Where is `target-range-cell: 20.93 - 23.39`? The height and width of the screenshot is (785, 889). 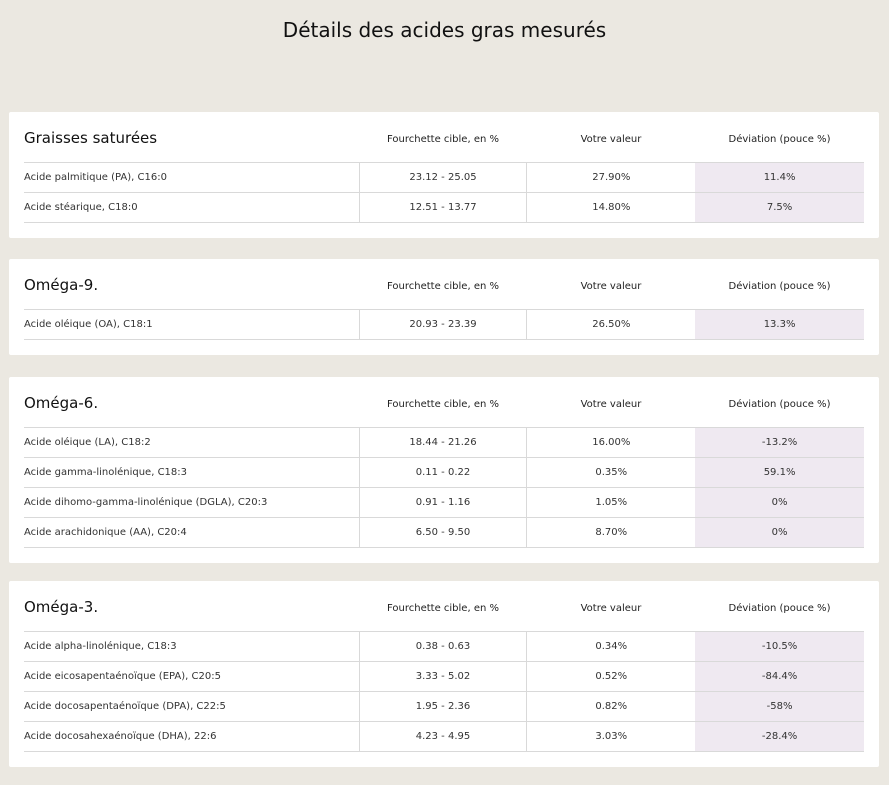 target-range-cell: 20.93 - 23.39 is located at coordinates (444, 324).